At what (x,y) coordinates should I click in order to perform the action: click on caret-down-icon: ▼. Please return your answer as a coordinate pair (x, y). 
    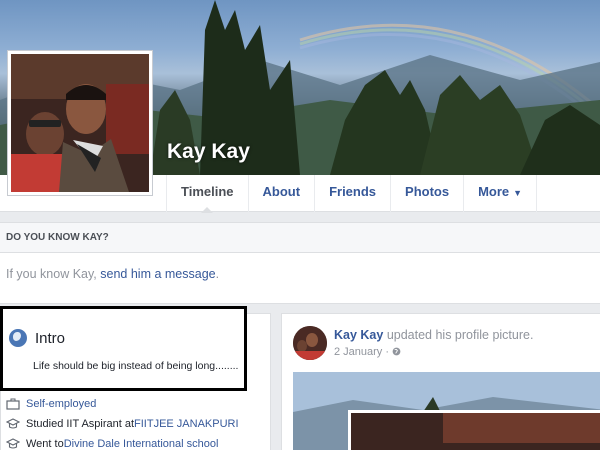
    Looking at the image, I should click on (518, 193).